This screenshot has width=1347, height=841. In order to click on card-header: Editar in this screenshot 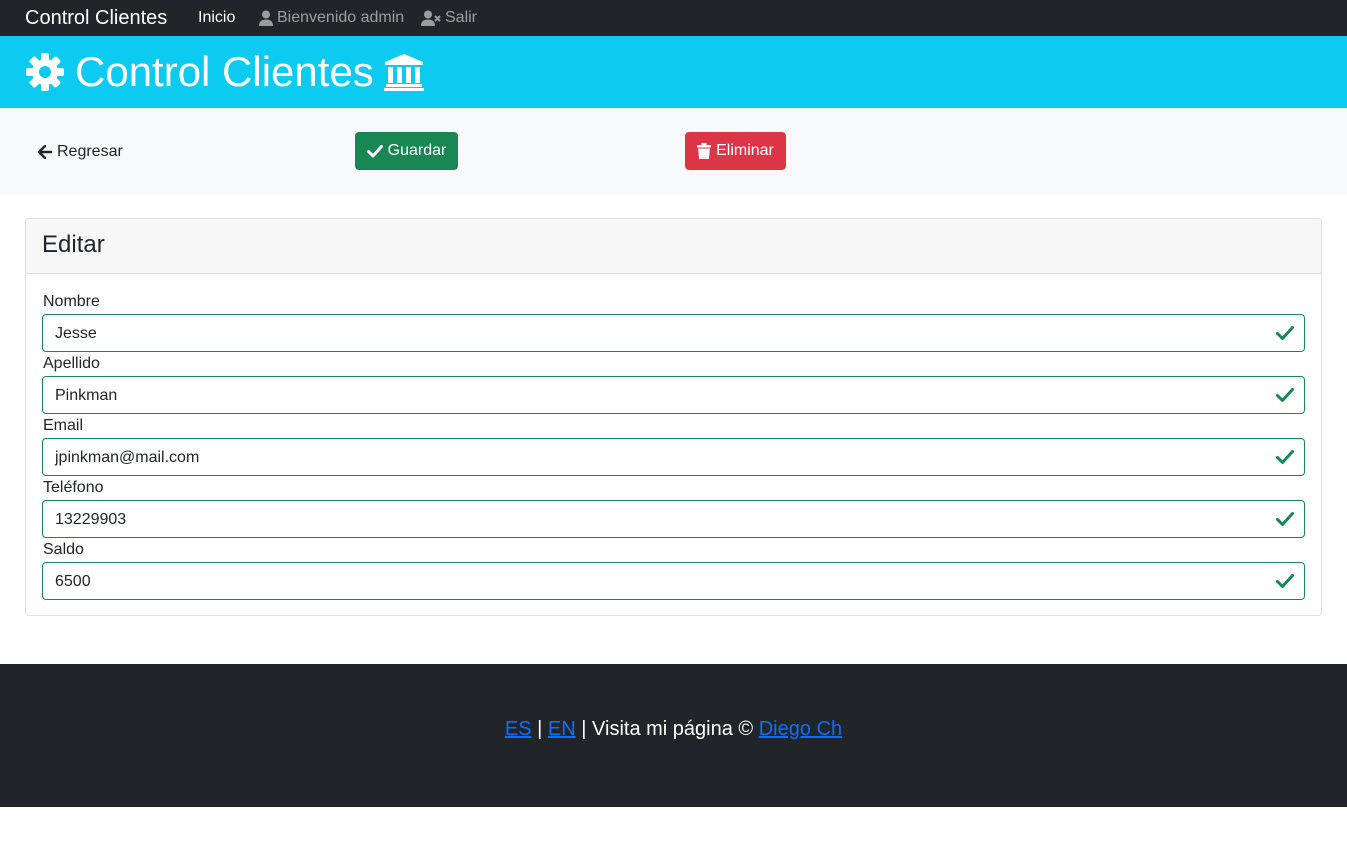, I will do `click(673, 246)`.